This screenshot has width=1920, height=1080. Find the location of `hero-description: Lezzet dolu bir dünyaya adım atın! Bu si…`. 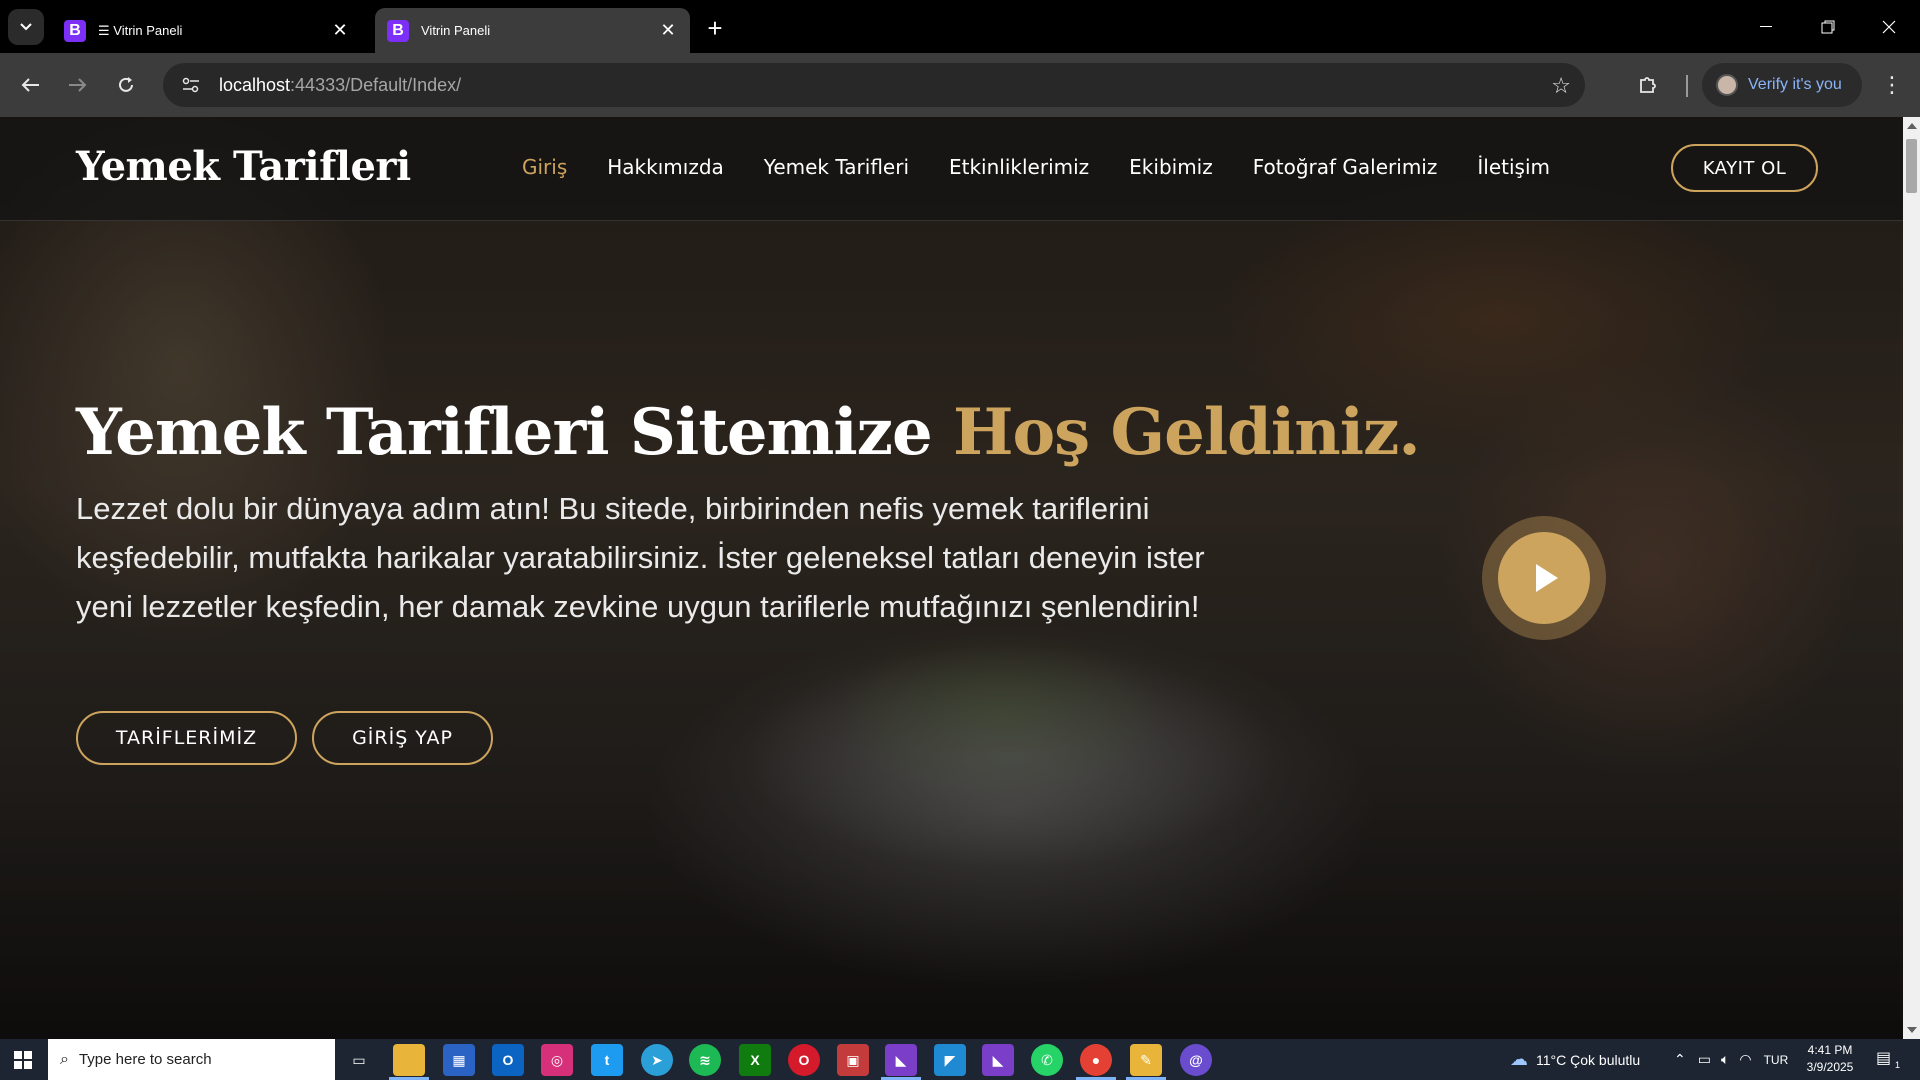

hero-description: Lezzet dolu bir dünyaya adım atın! Bu si… is located at coordinates (640, 557).